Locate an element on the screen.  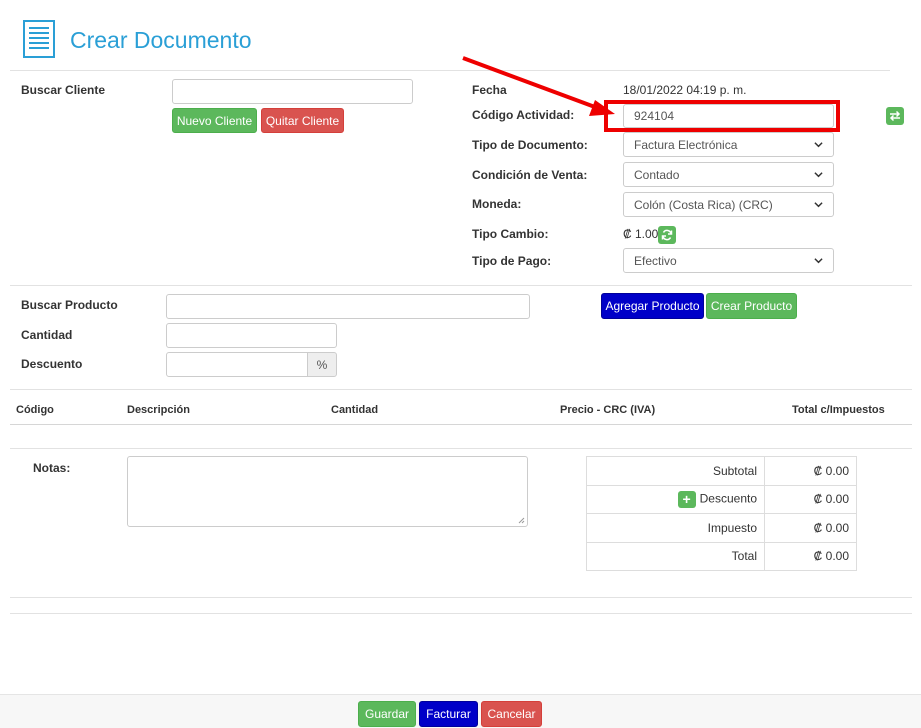
total-value: ₡ 0.00 is located at coordinates (810, 556).